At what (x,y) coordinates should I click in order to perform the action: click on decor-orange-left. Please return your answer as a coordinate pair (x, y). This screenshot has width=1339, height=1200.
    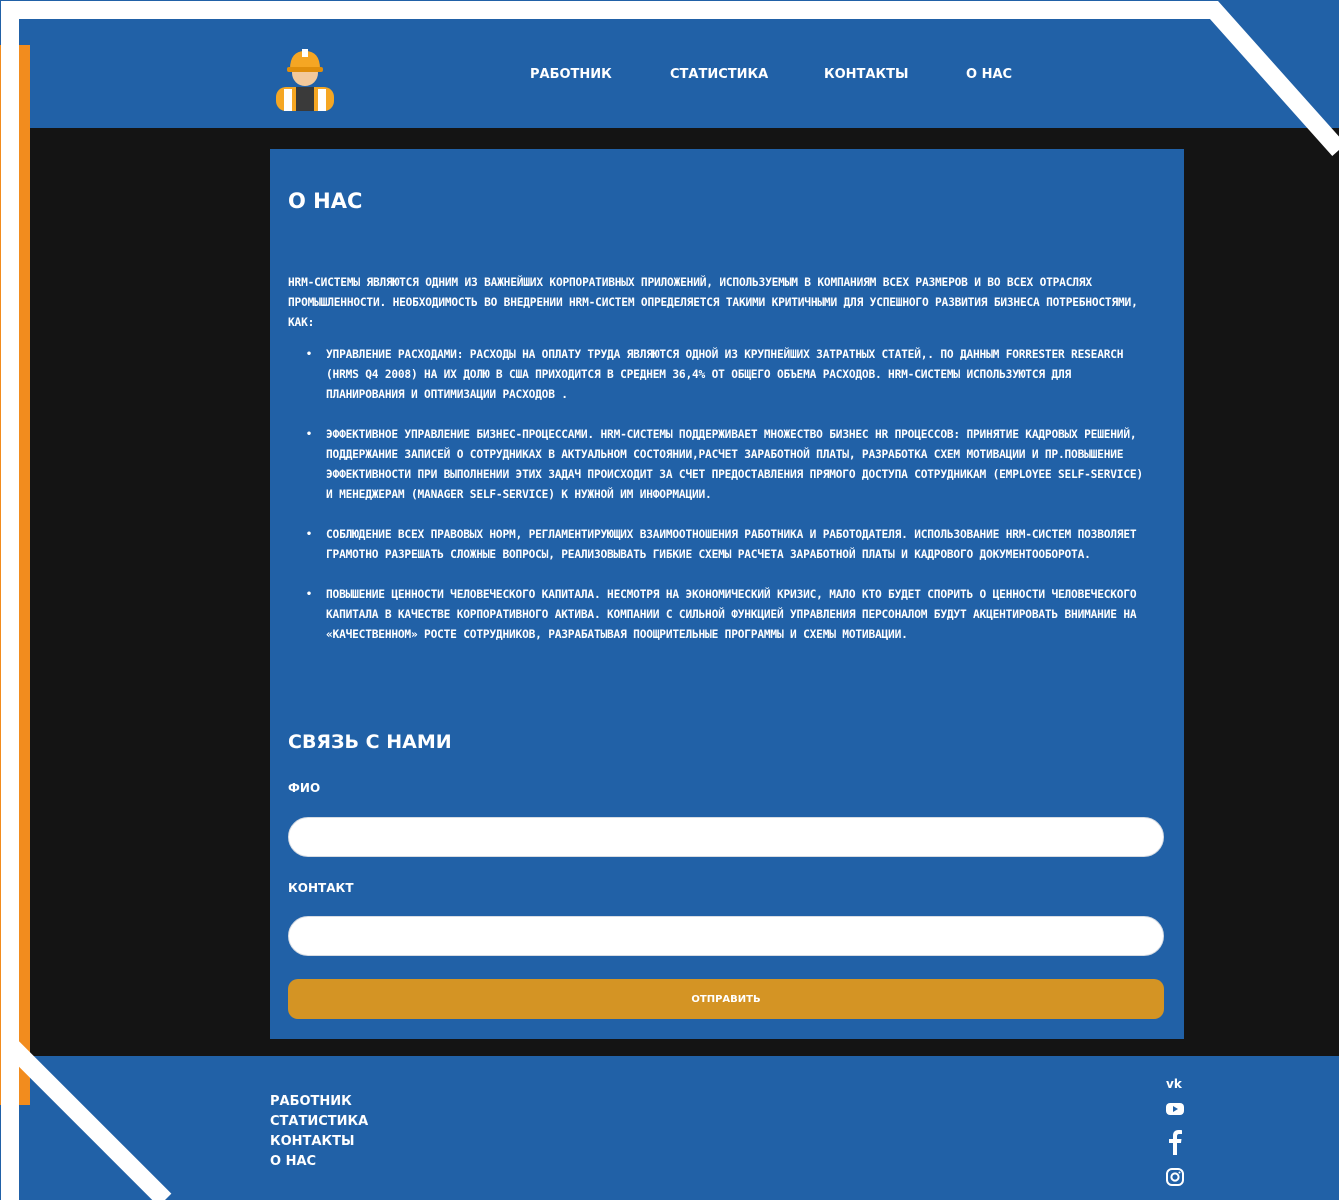
    Looking at the image, I should click on (16, 575).